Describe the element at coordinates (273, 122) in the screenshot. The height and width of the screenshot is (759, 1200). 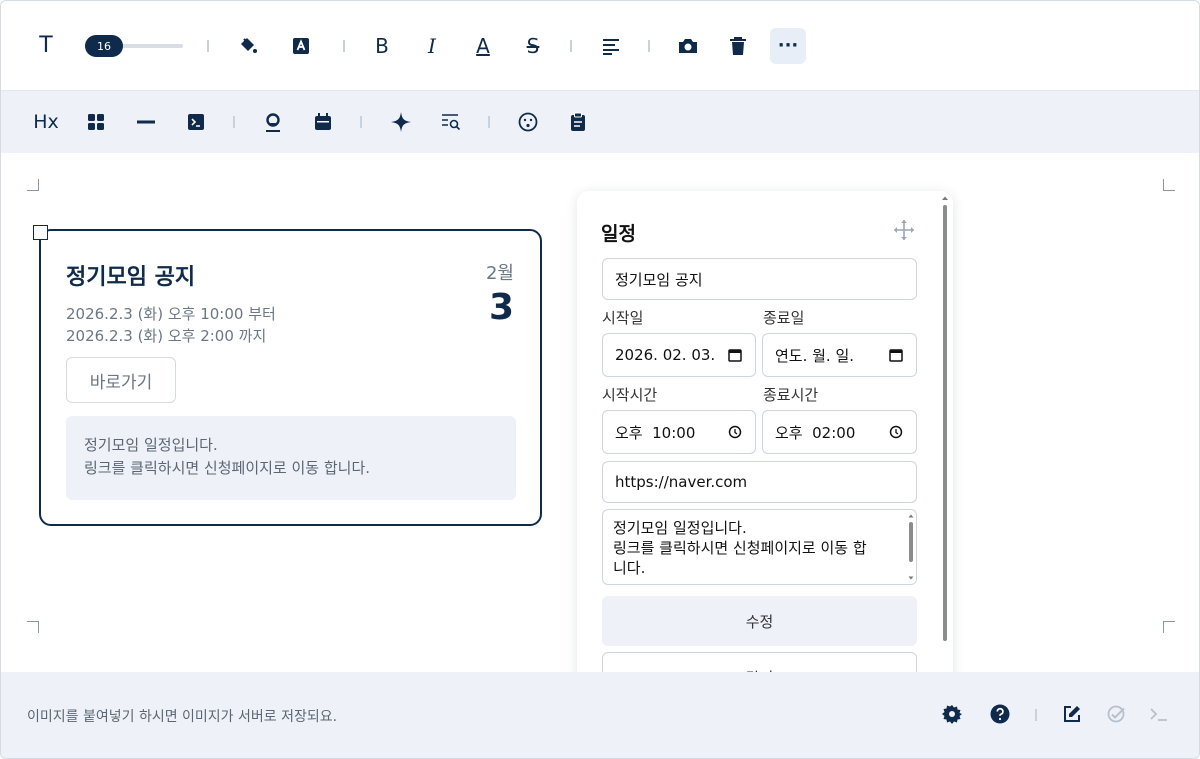
I see `location-pin-icon` at that location.